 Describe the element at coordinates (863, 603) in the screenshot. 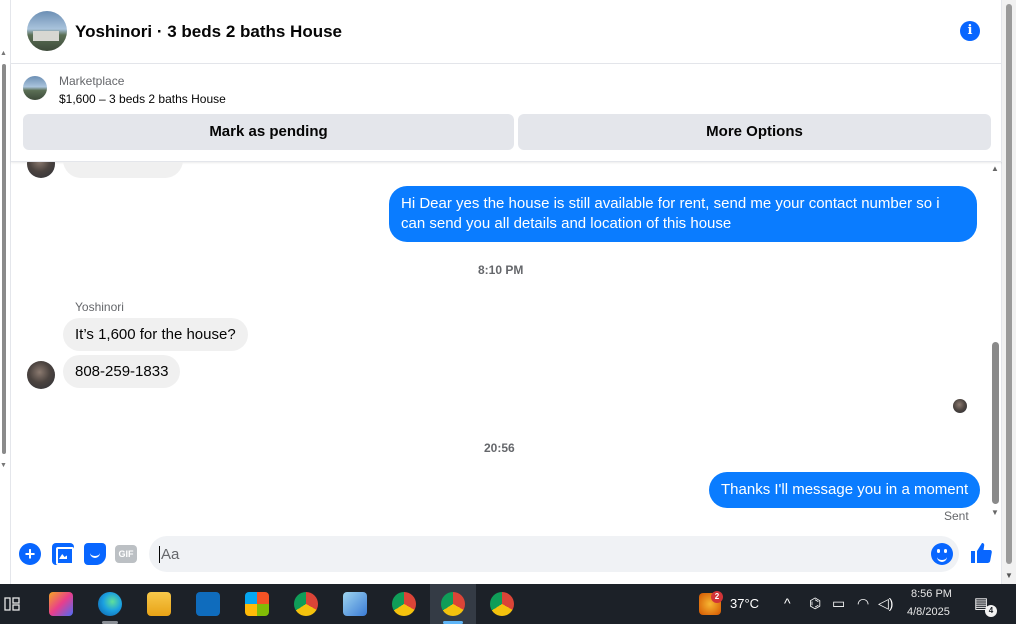

I see `wifi-icon: ◠` at that location.